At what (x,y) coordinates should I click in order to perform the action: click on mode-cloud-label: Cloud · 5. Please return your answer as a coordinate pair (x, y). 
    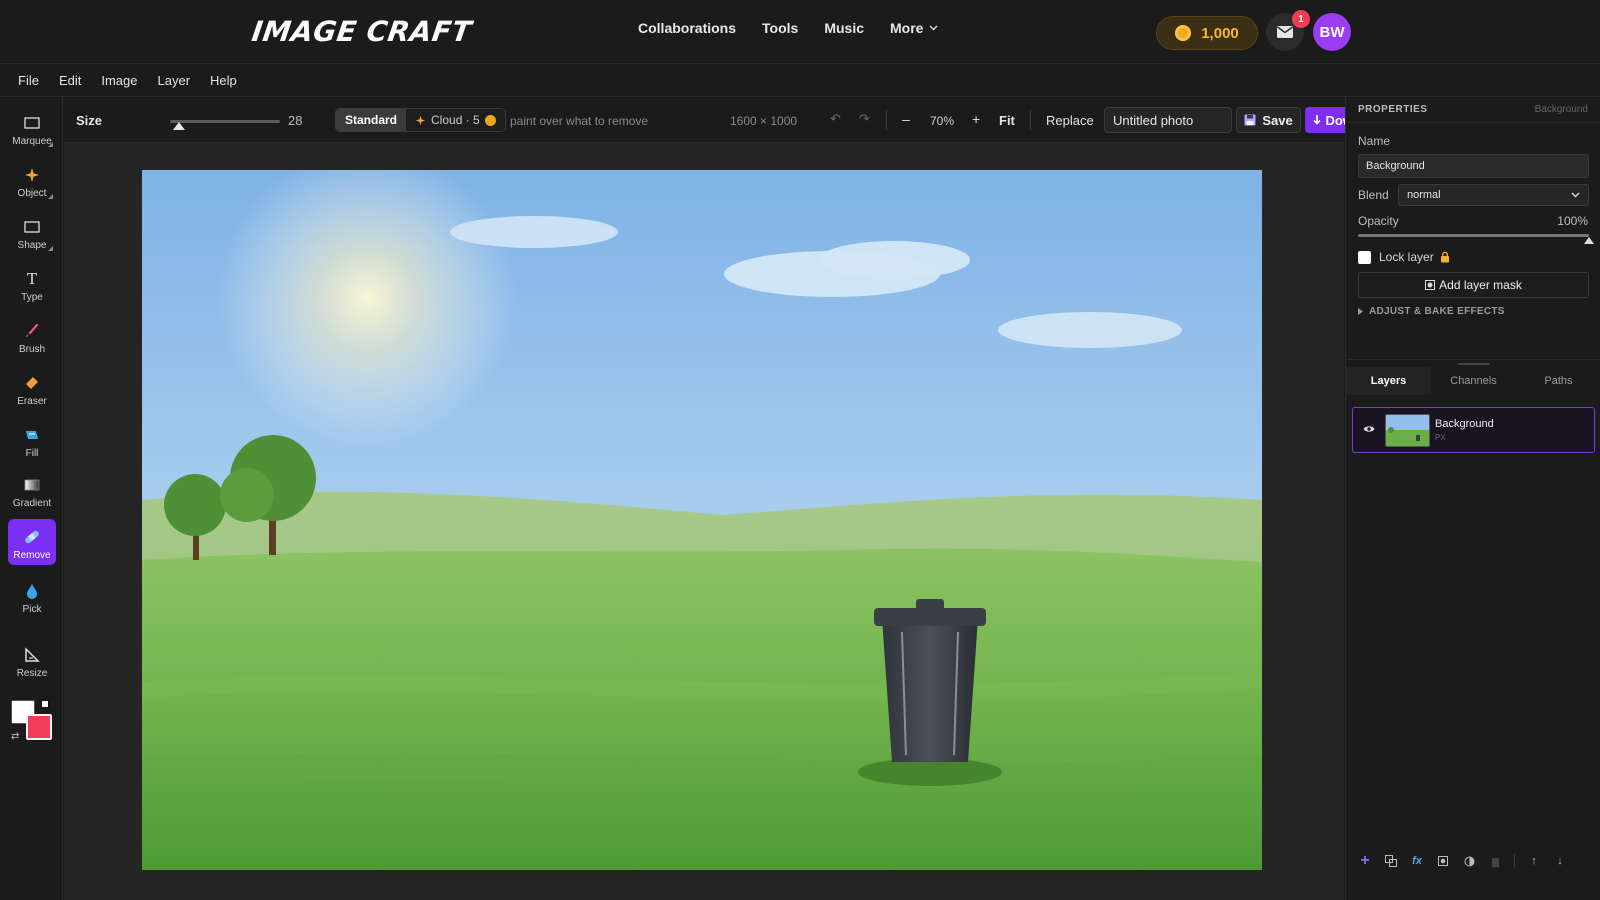
    Looking at the image, I should click on (455, 120).